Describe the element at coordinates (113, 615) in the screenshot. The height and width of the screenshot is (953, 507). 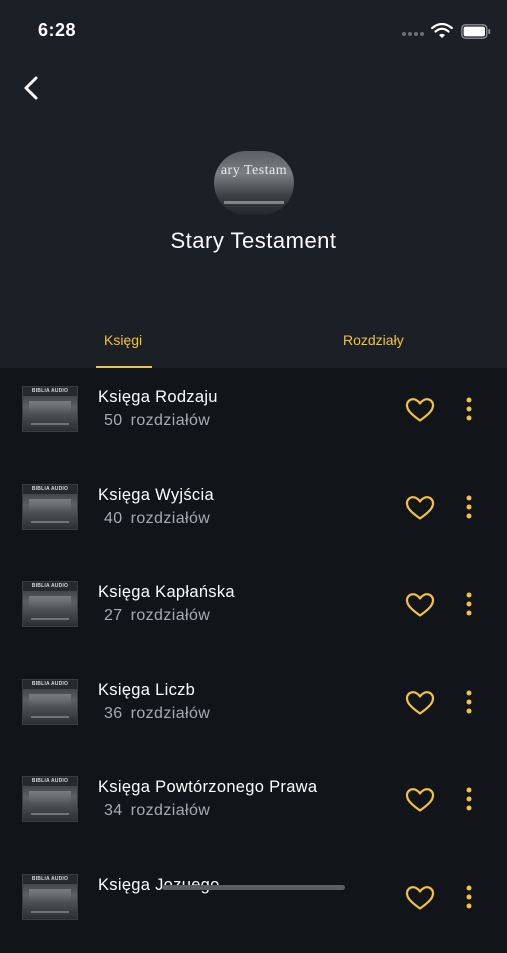
I see `chapter-count-number: 27` at that location.